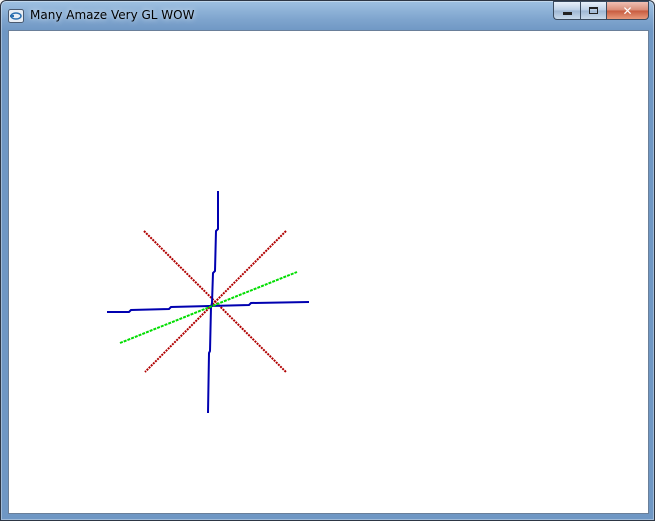 This screenshot has height=521, width=655. What do you see at coordinates (112, 15) in the screenshot?
I see `window-title: Many Amaze Very GL WOW` at bounding box center [112, 15].